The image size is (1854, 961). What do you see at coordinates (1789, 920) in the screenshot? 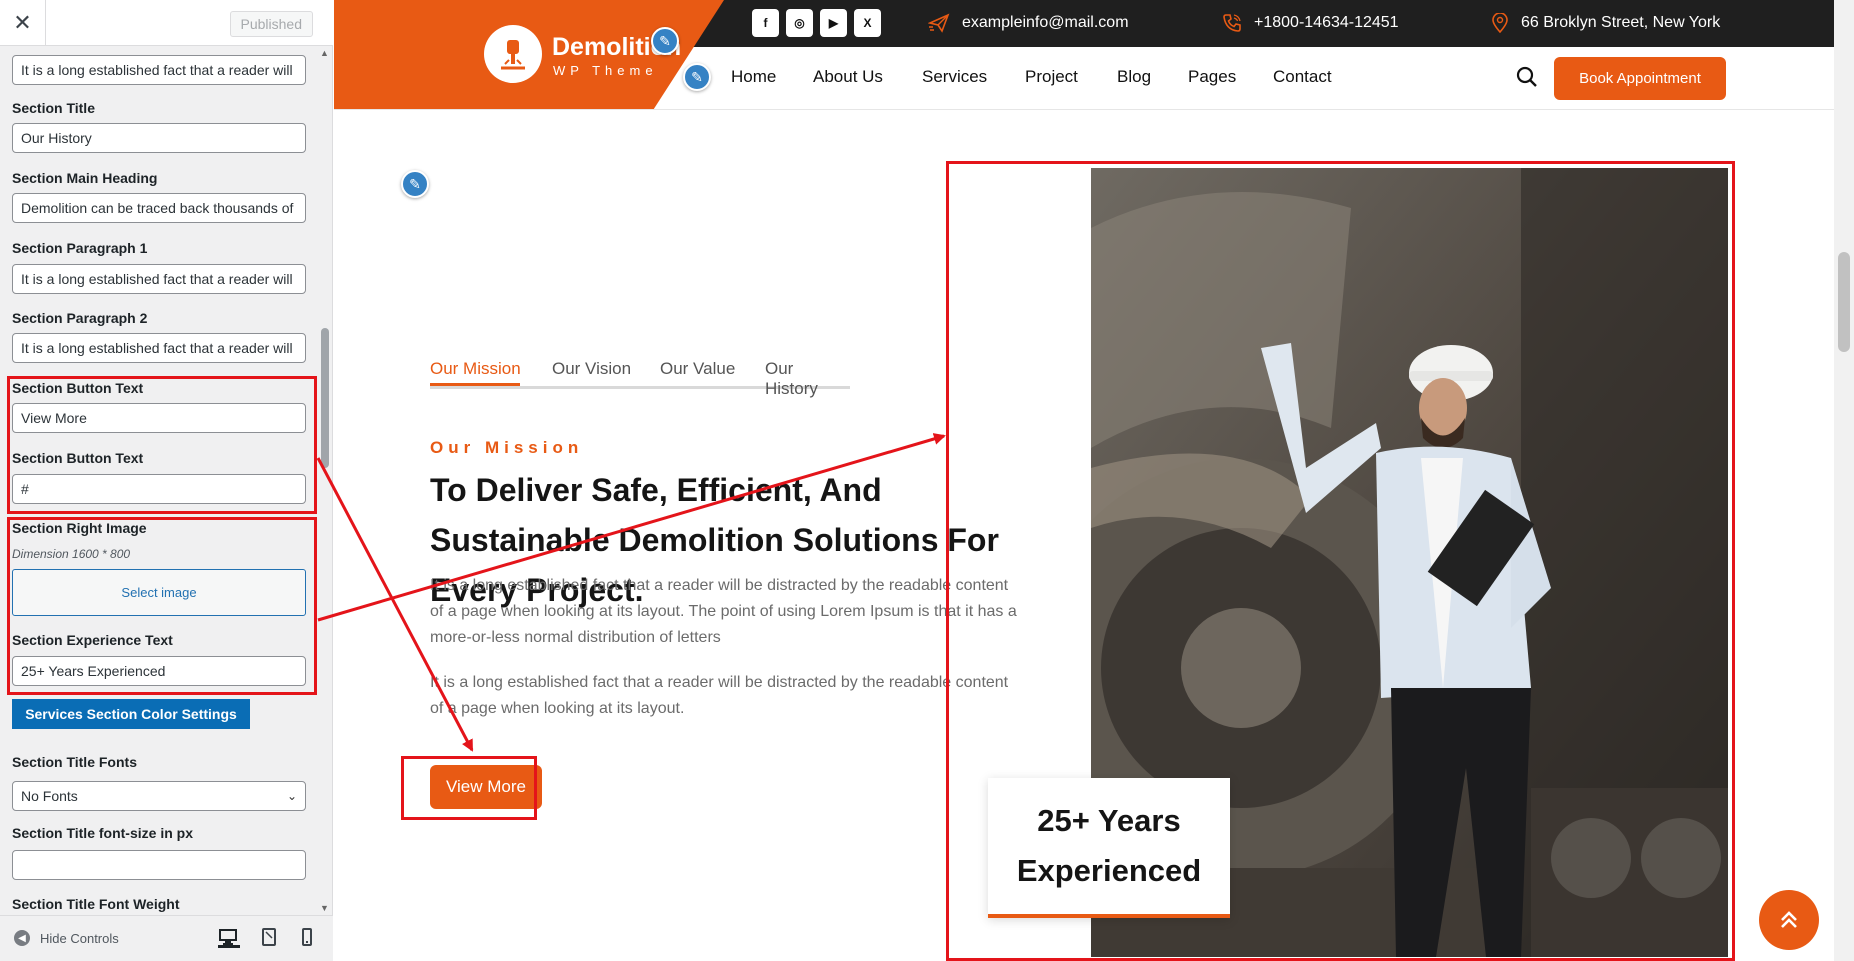
I see `scroll-to-top-button` at bounding box center [1789, 920].